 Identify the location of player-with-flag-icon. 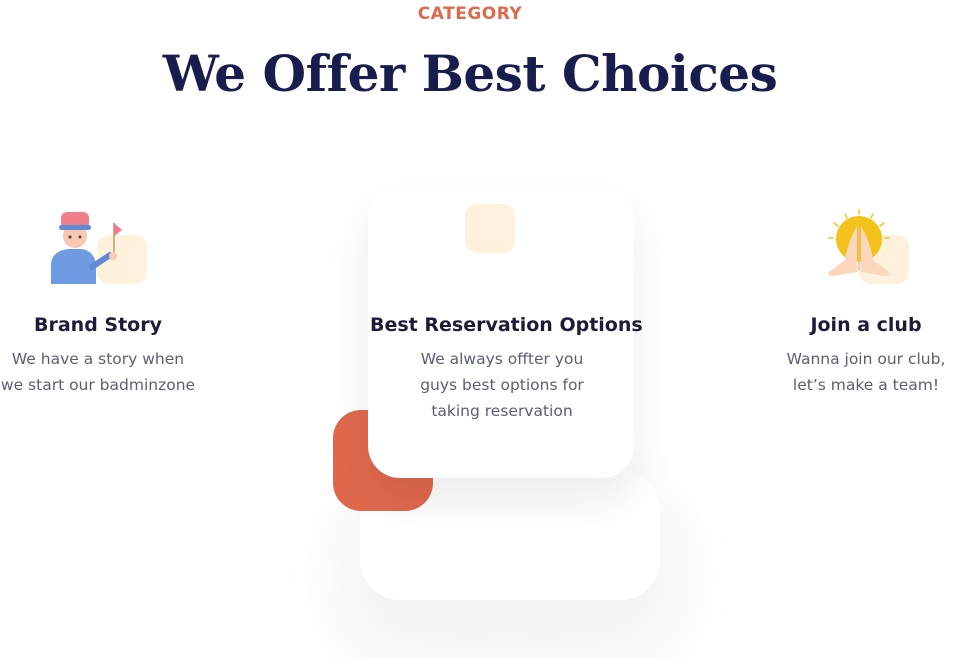
(86, 248).